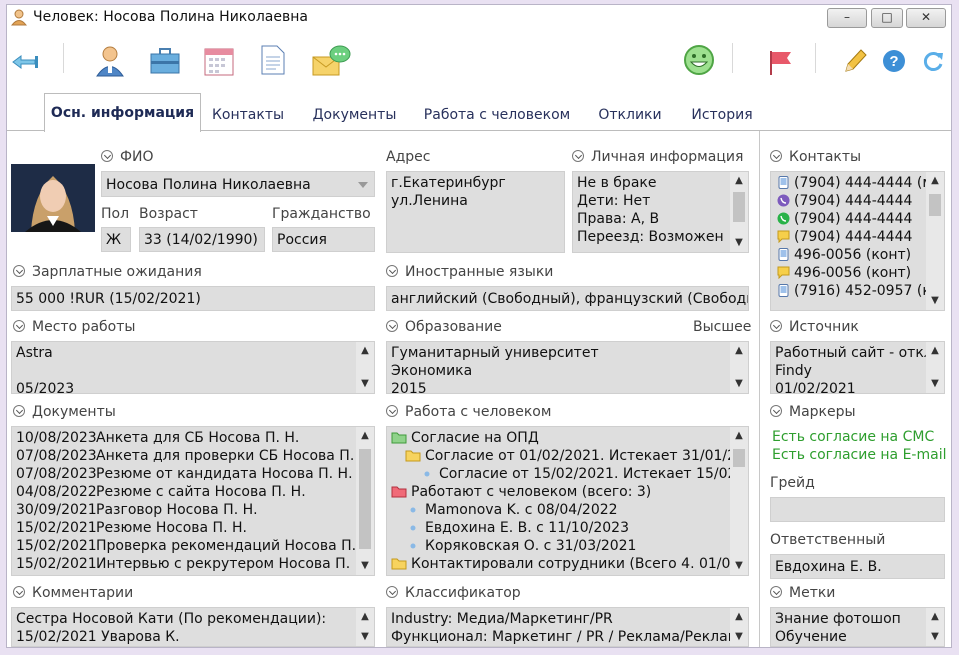  I want to click on person-icon, so click(110, 61).